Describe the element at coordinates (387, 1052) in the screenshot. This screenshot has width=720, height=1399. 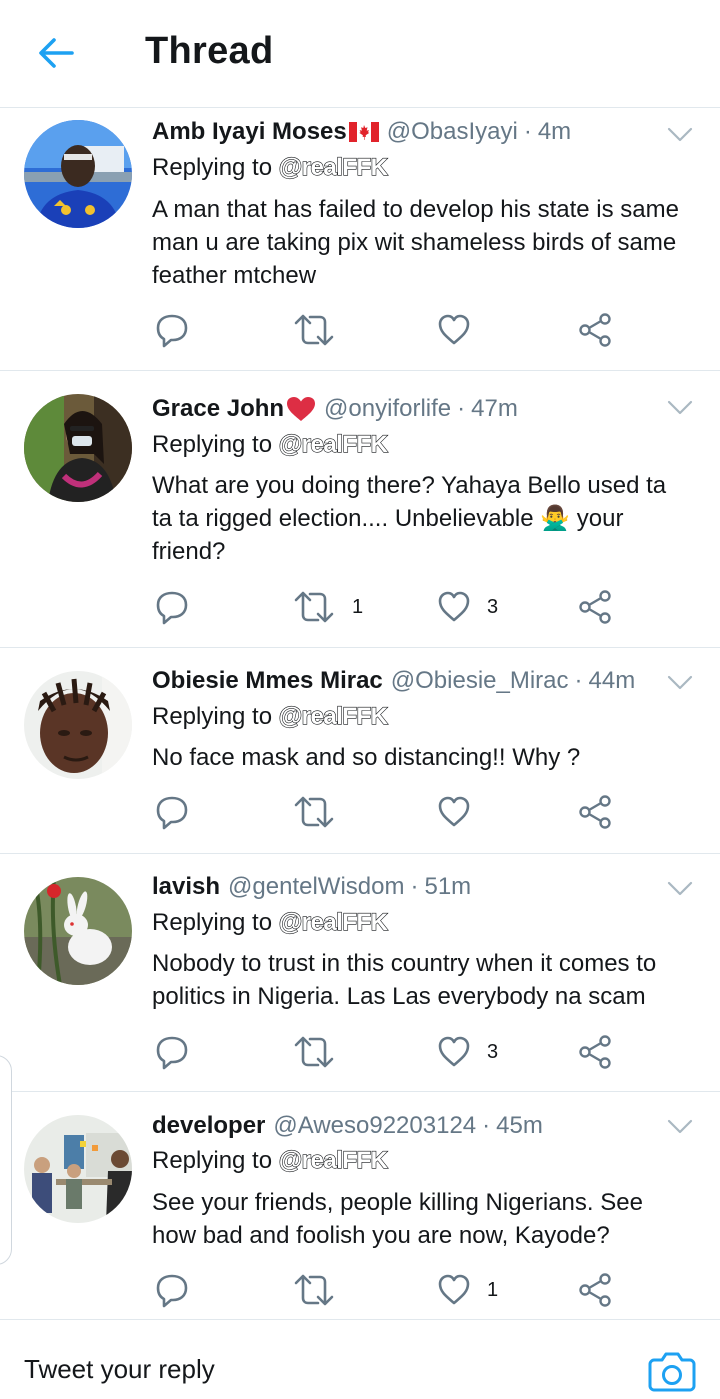
I see `tweet-actions: 3` at that location.